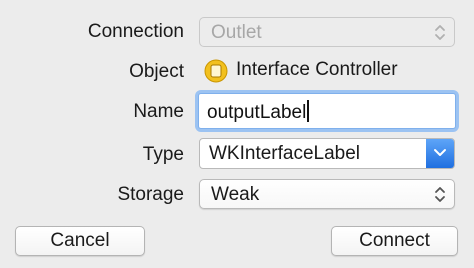 The height and width of the screenshot is (268, 474). I want to click on type-value: WKInterfaceLabel, so click(285, 153).